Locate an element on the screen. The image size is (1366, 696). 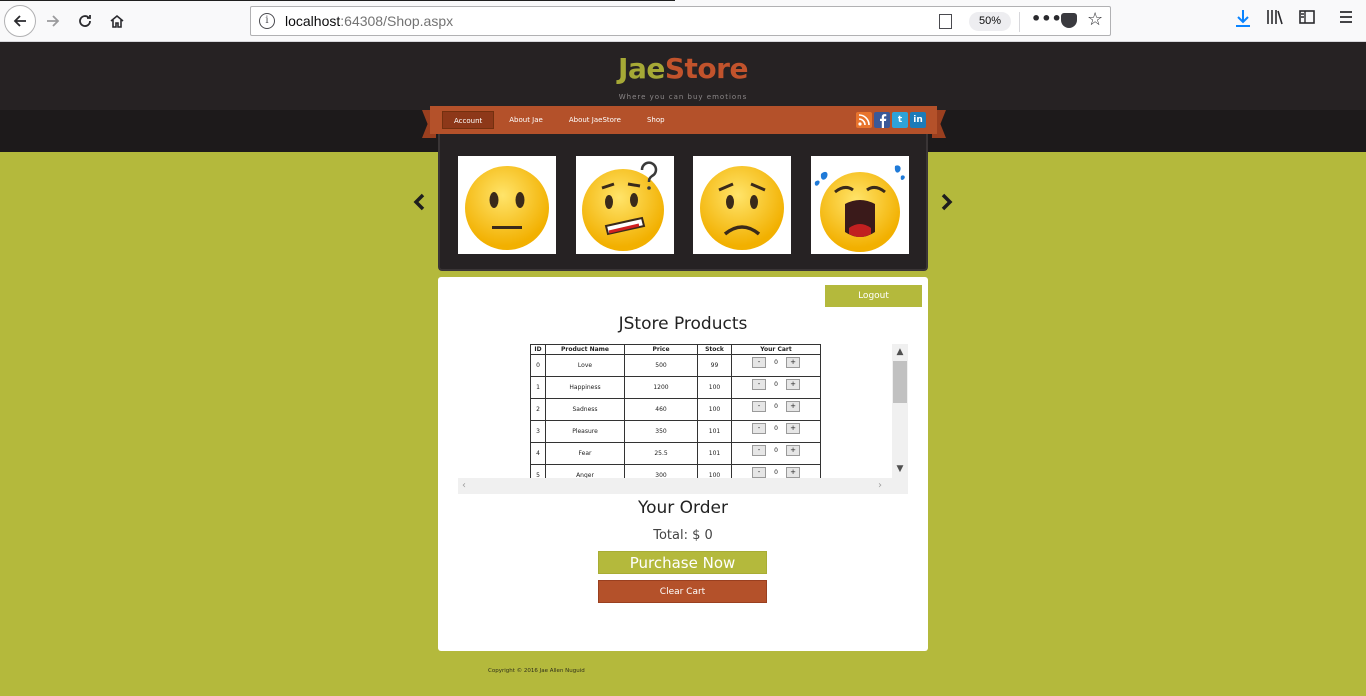
home-button is located at coordinates (117, 21).